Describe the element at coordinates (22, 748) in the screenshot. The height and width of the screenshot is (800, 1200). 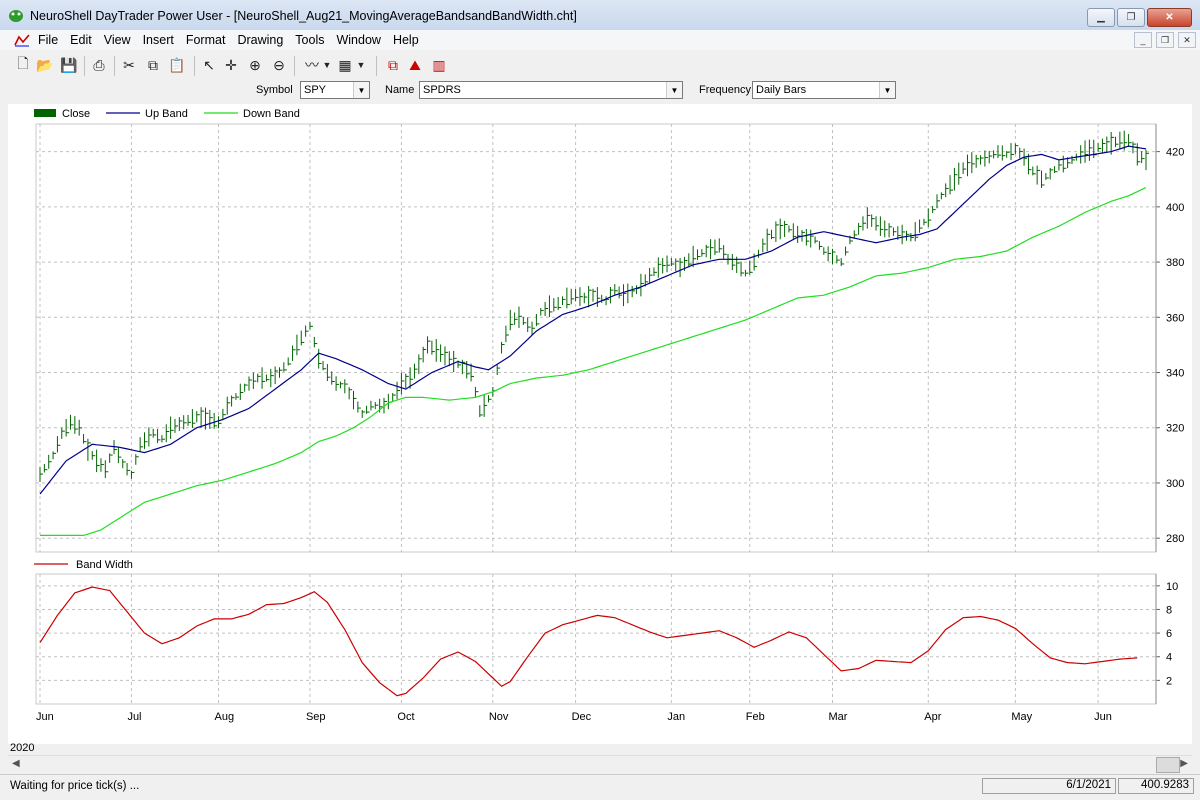
I see `year-label: 2020` at that location.